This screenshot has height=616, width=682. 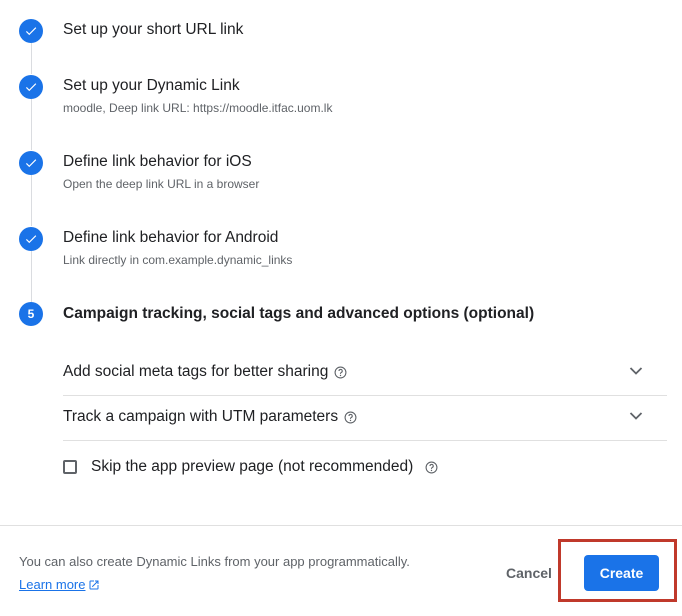 What do you see at coordinates (171, 237) in the screenshot?
I see `step-title: Define link behavior for Android` at bounding box center [171, 237].